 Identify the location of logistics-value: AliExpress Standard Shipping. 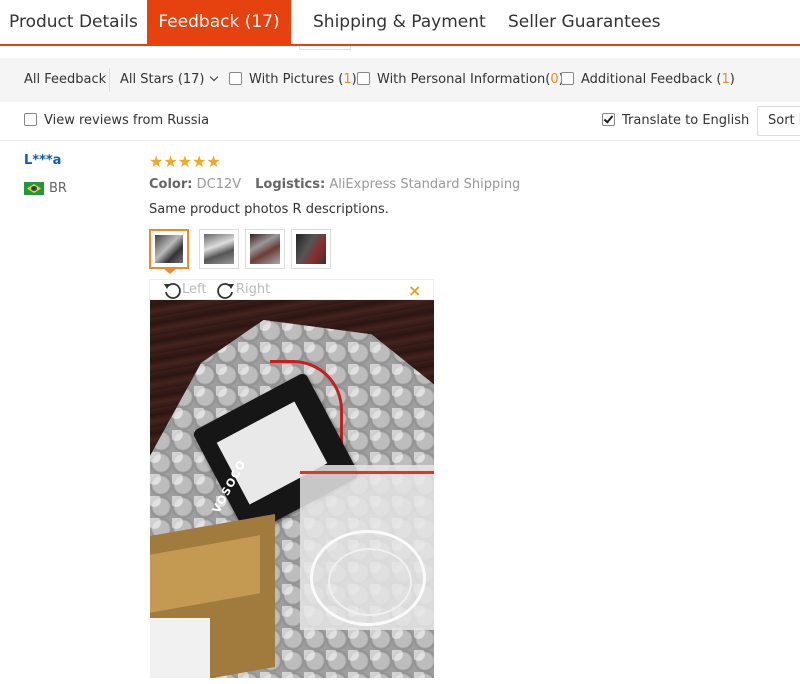
(425, 184).